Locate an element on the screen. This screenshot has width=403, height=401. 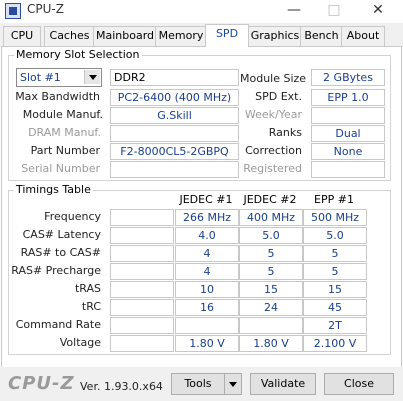
spd-ext-field: EPP 1.0 is located at coordinates (348, 97).